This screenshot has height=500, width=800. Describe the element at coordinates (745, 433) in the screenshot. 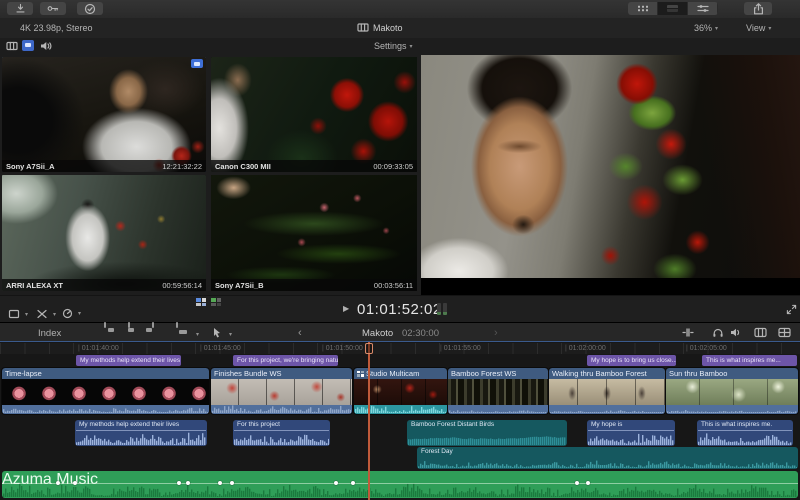

I see `audio-clip-dialogue: This is what inspires me.` at that location.